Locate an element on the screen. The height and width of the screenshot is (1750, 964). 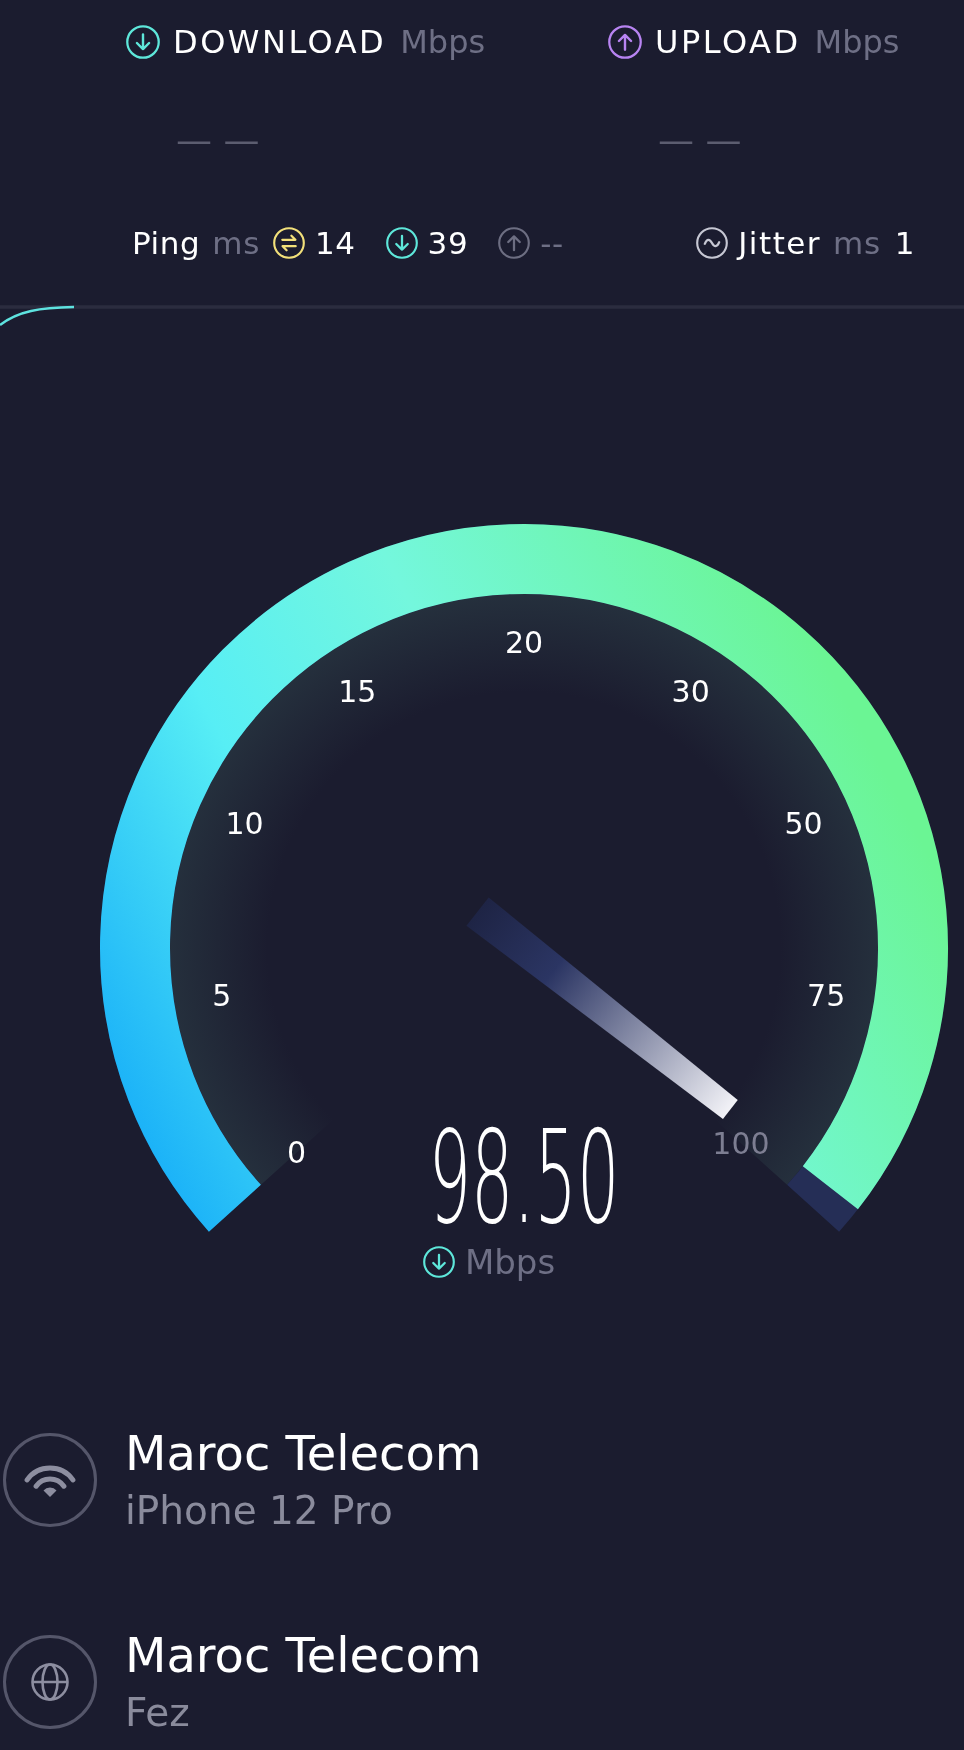
ping-unit: ms is located at coordinates (236, 243).